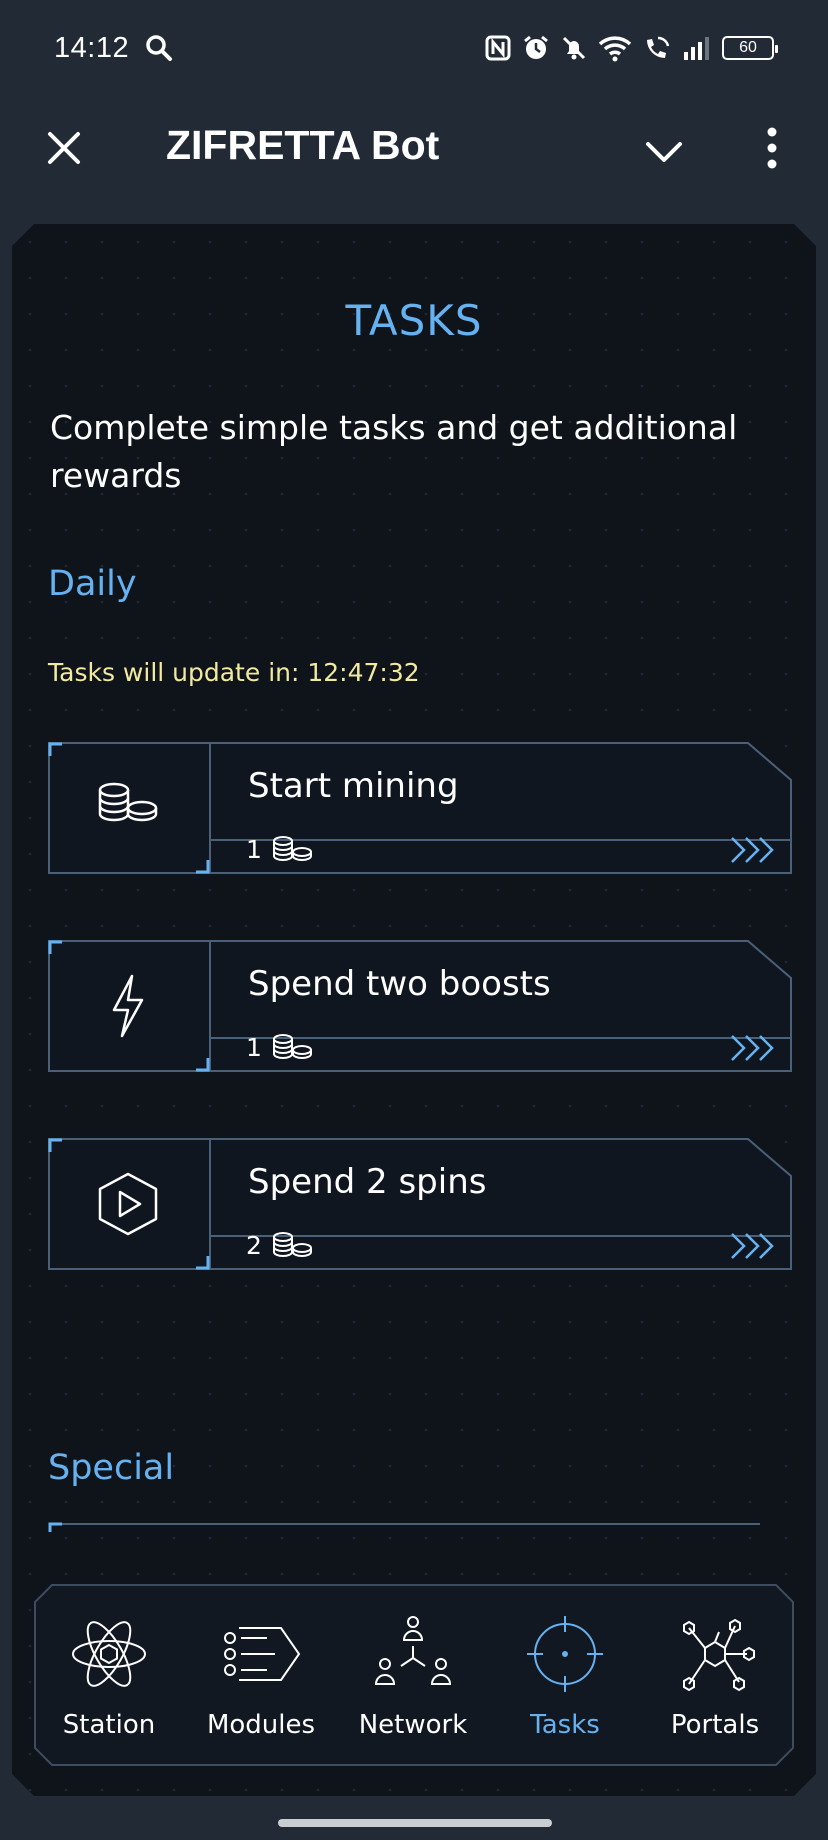  What do you see at coordinates (658, 47) in the screenshot?
I see `wifi-call-icon` at bounding box center [658, 47].